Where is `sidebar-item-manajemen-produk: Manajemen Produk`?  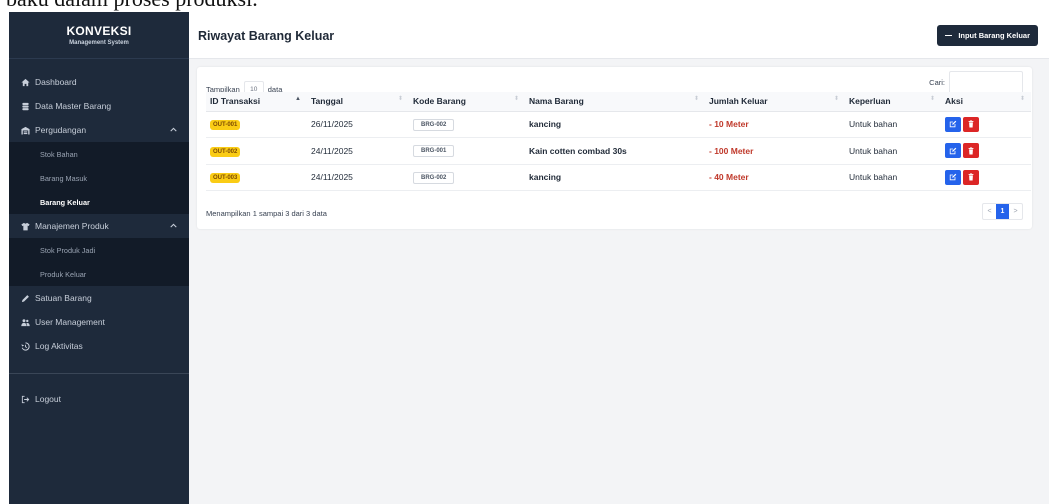 sidebar-item-manajemen-produk: Manajemen Produk is located at coordinates (99, 226).